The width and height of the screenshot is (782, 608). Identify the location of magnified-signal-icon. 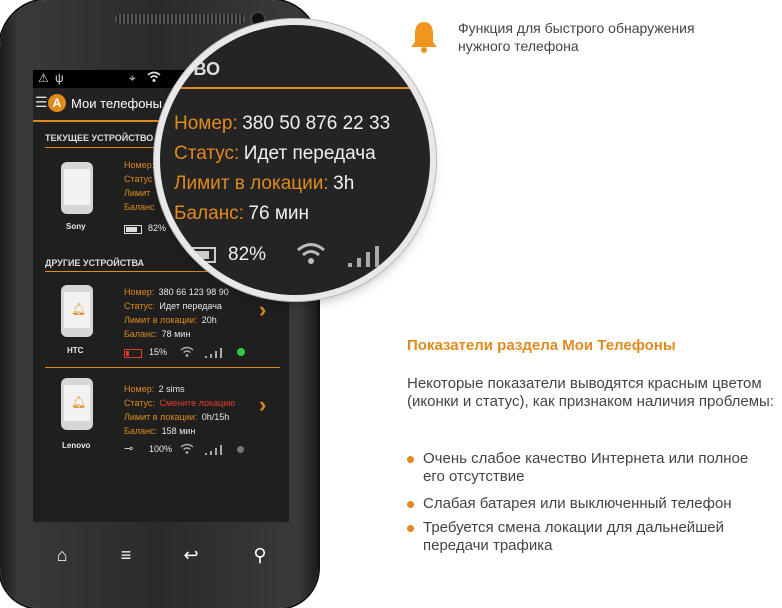
(368, 257).